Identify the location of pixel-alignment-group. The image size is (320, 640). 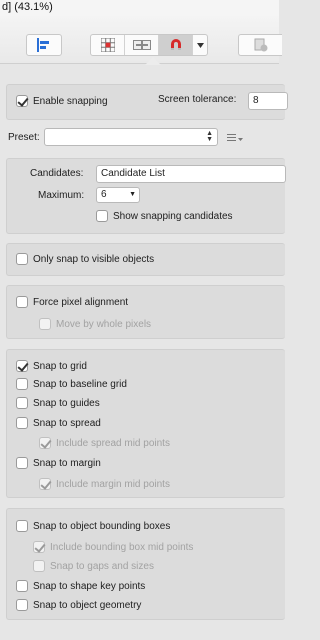
(145, 312).